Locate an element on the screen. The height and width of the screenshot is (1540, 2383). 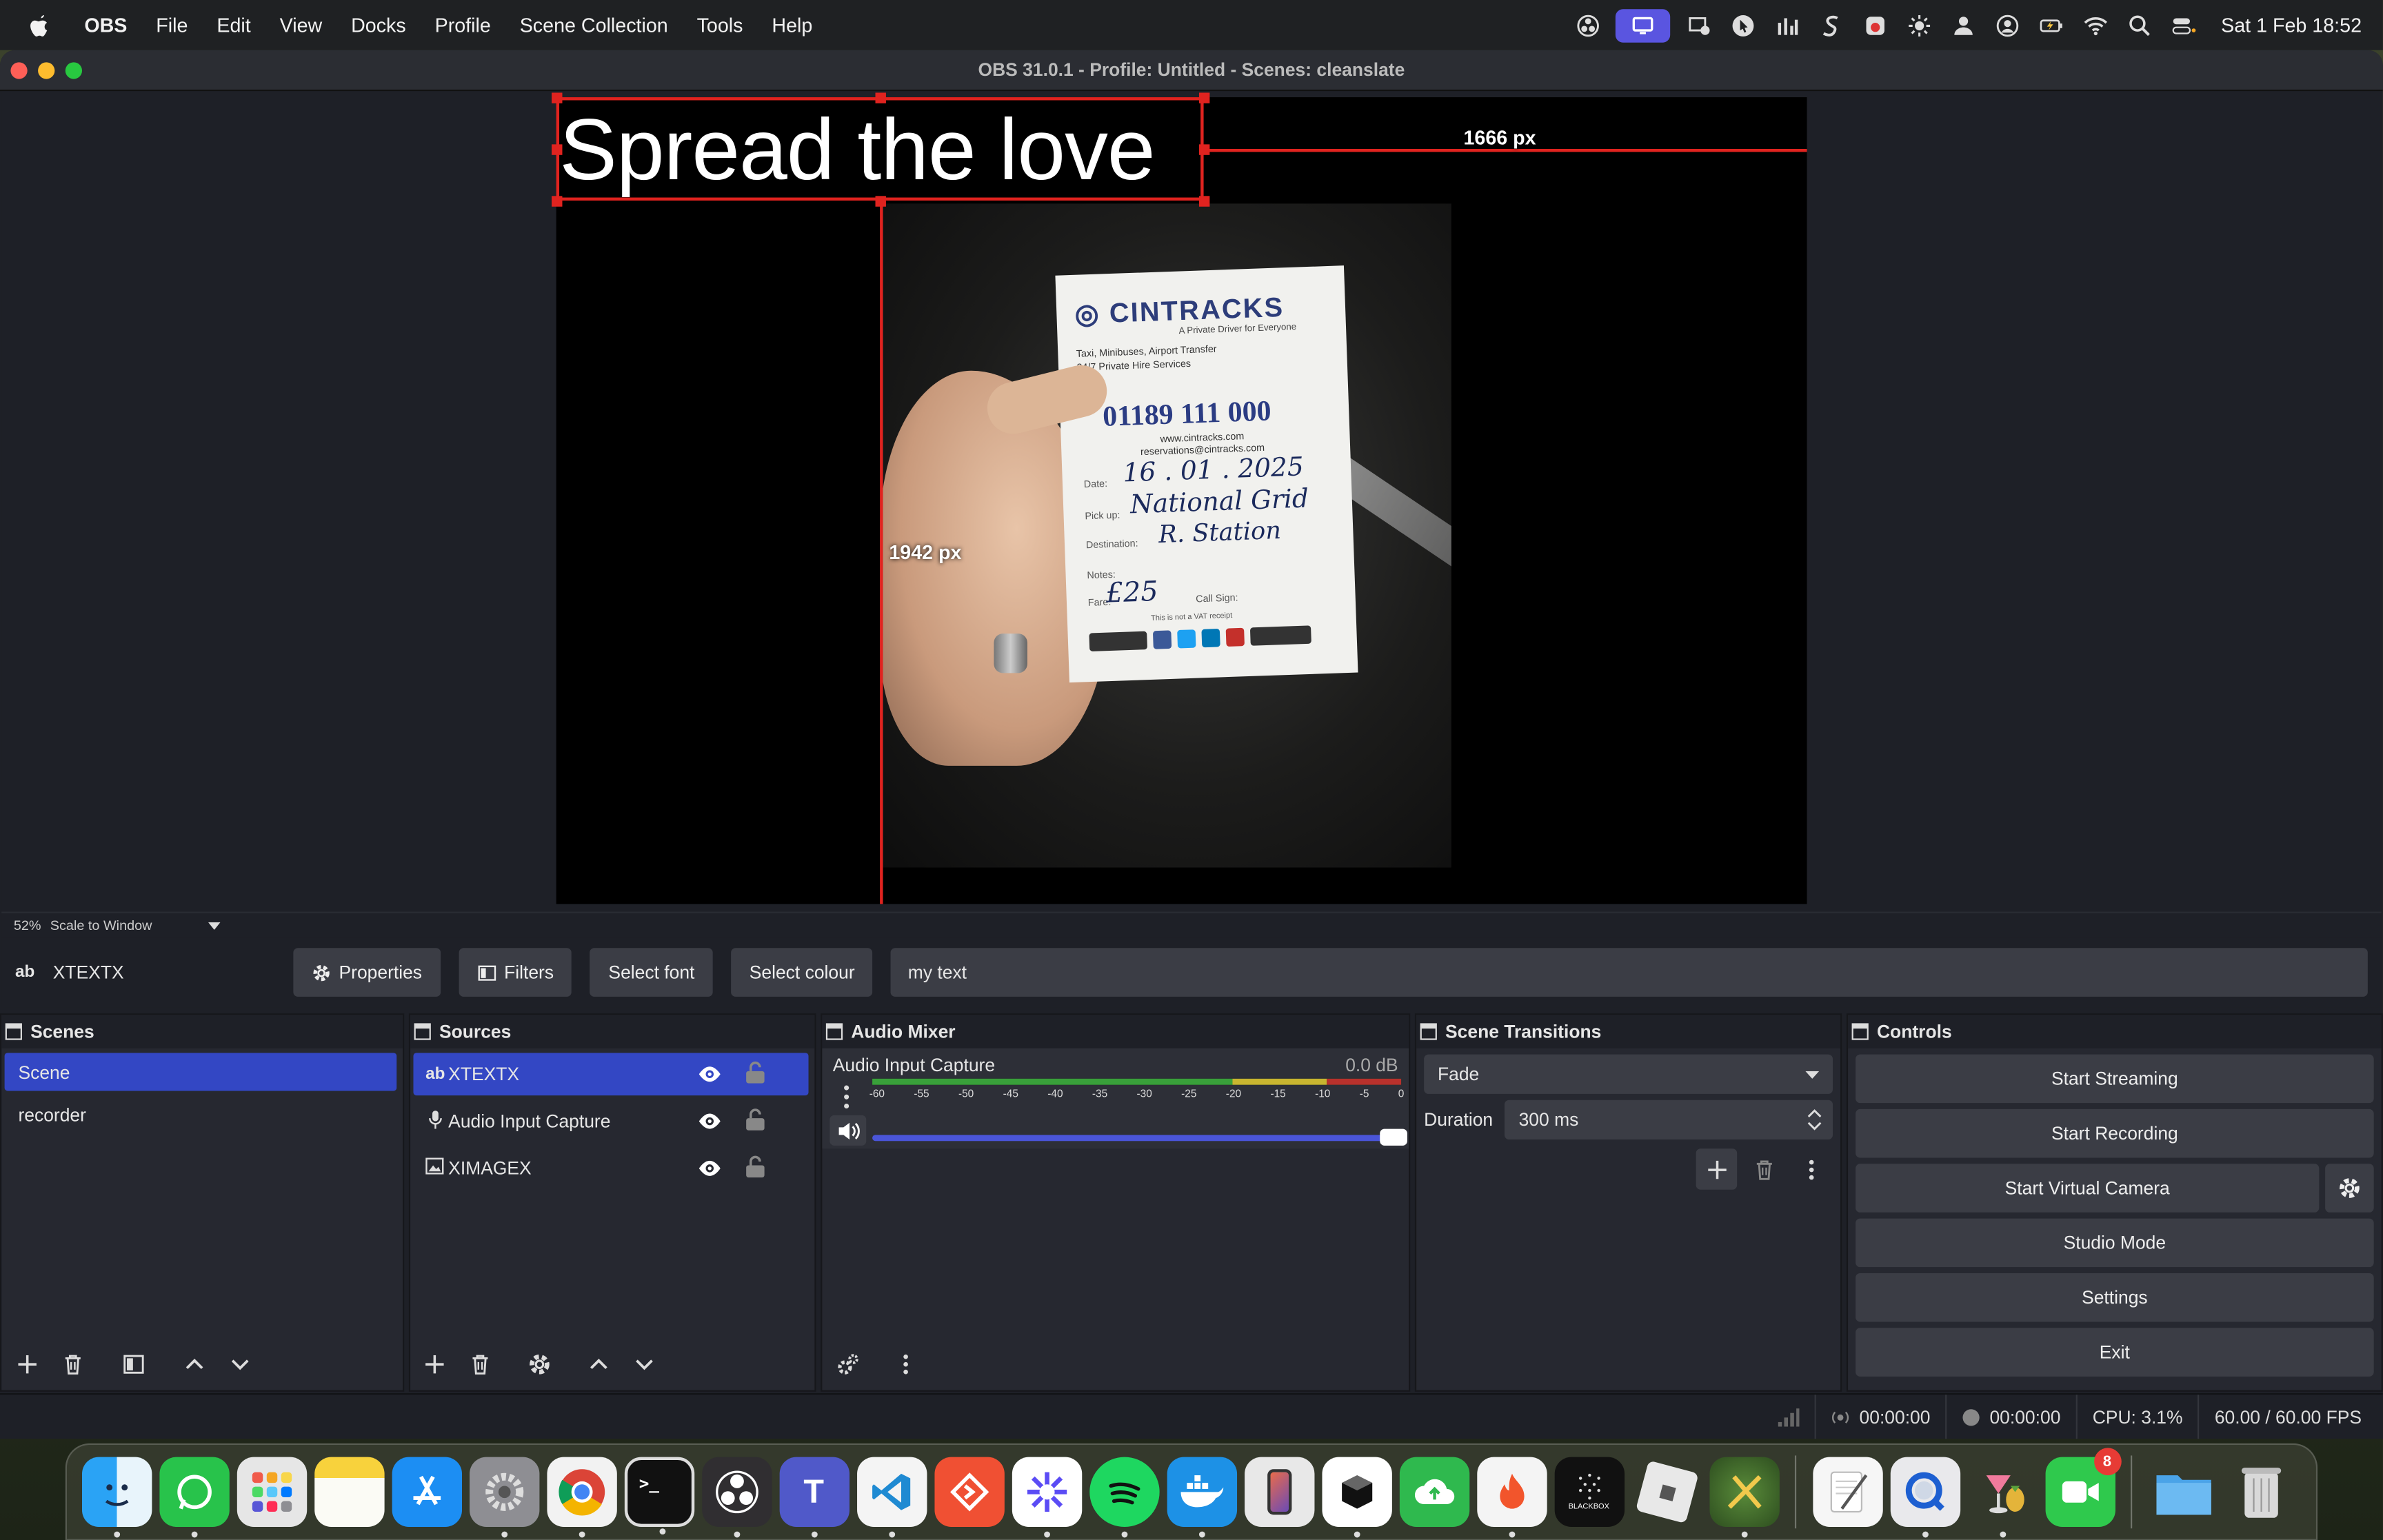
globe-app-icon is located at coordinates (1744, 1498).